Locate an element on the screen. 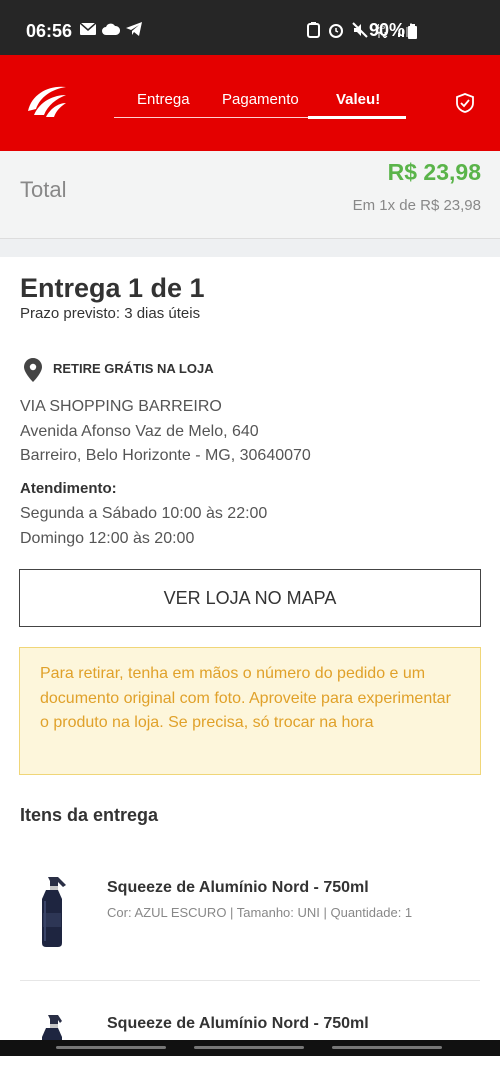 The width and height of the screenshot is (500, 1065). step-valeu: Valeu! is located at coordinates (358, 99).